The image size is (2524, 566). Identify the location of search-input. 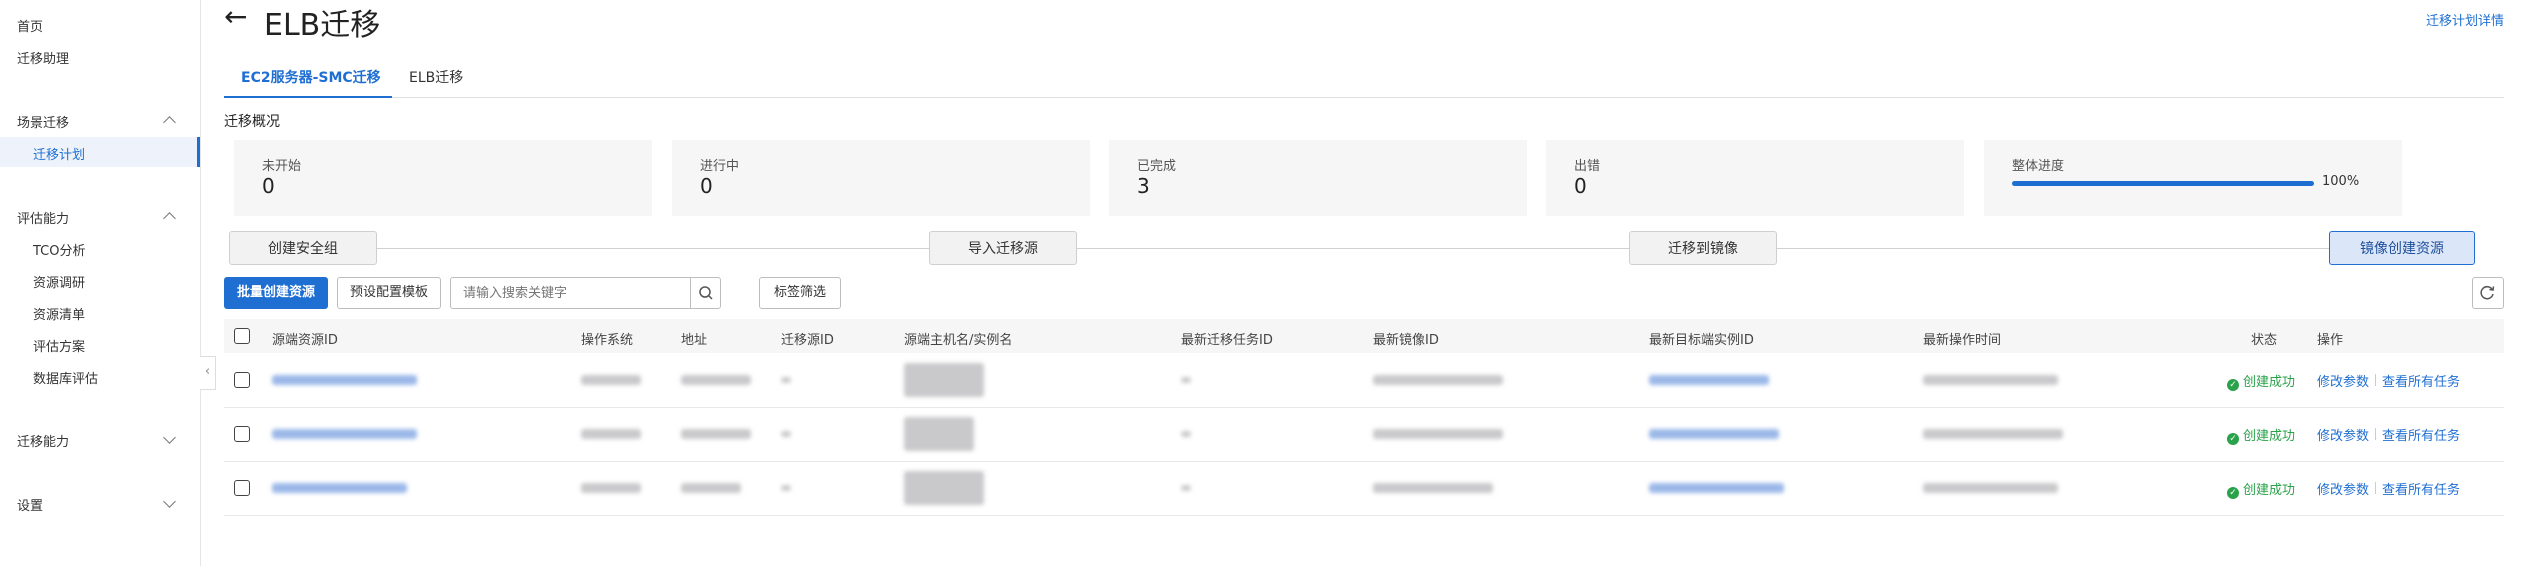
(571, 293).